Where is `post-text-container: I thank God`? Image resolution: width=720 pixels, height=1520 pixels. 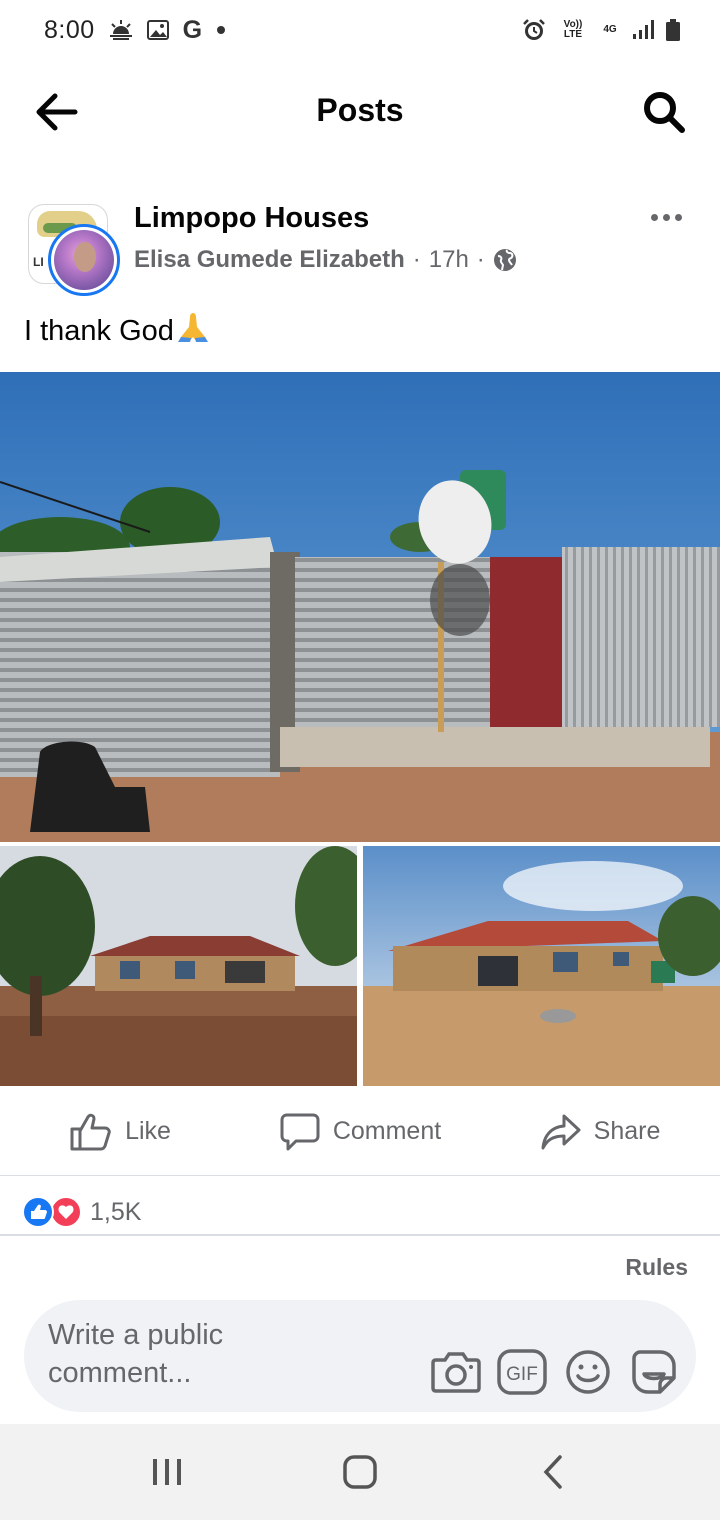
post-text-container: I thank God is located at coordinates (117, 331).